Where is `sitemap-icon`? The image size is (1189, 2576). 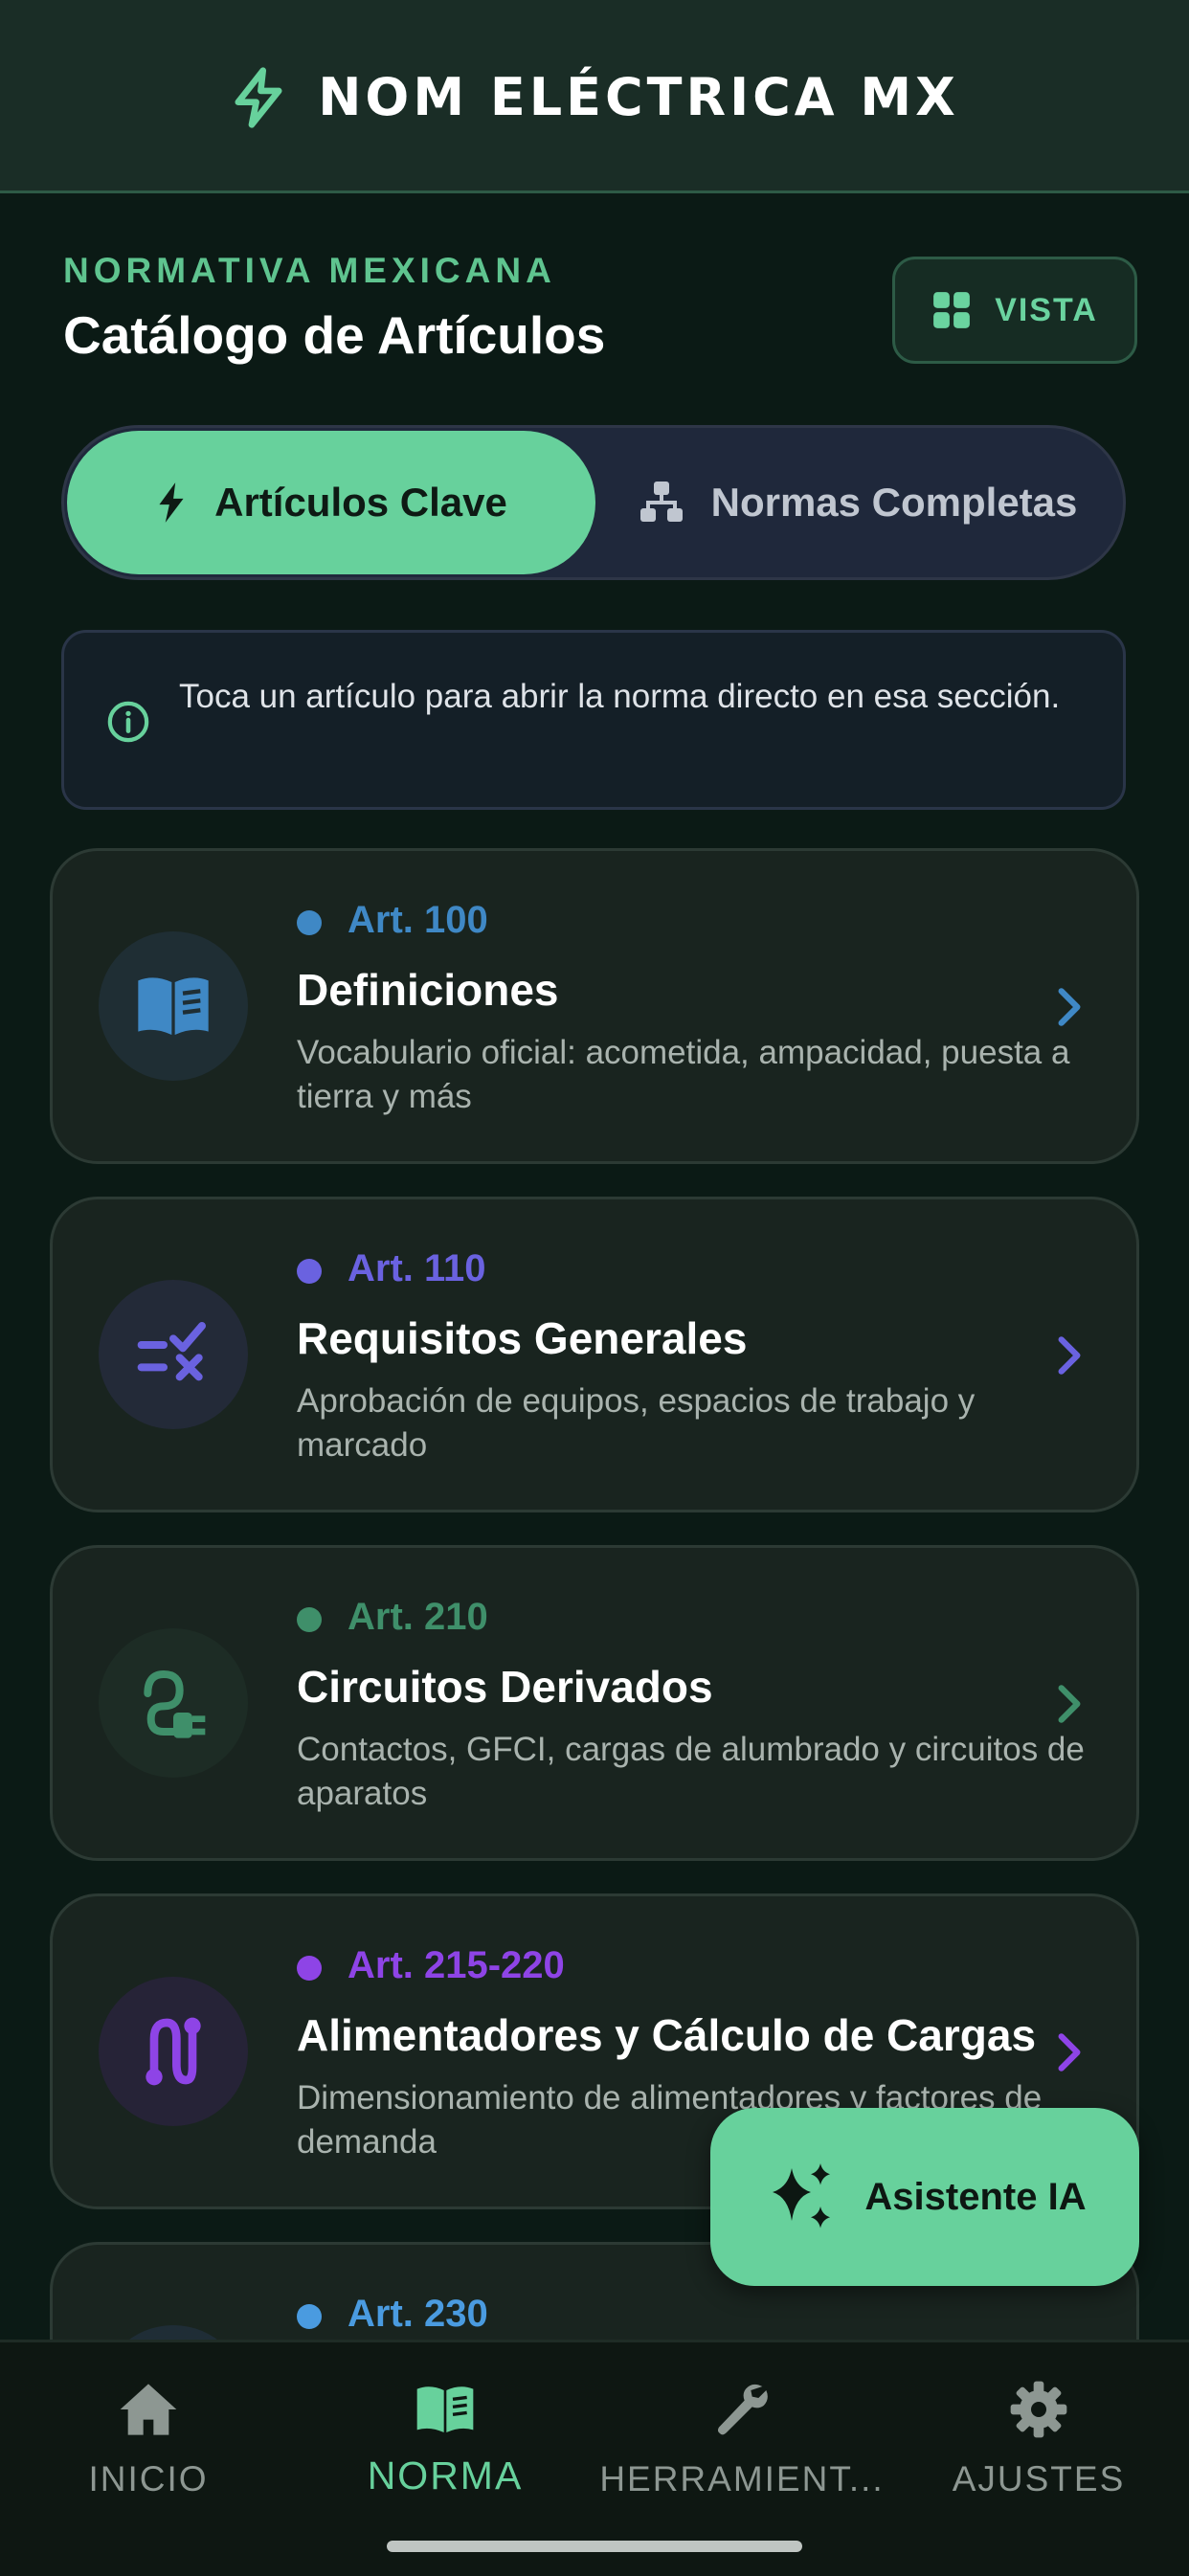
sitemap-icon is located at coordinates (661, 502).